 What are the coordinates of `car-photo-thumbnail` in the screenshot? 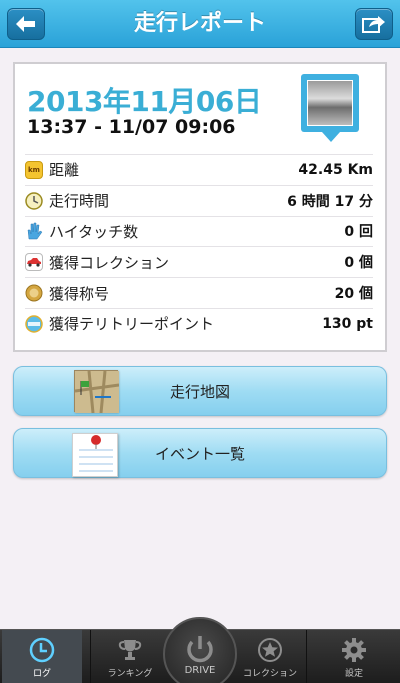 It's located at (330, 103).